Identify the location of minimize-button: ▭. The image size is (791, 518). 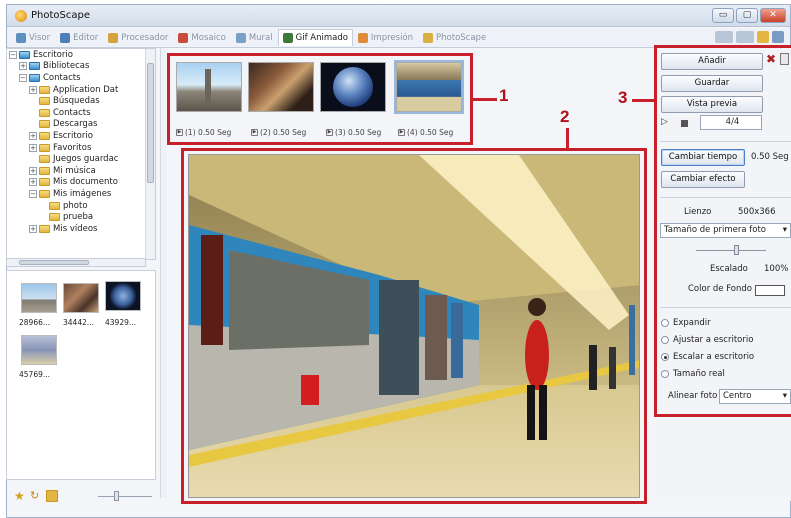
(723, 15).